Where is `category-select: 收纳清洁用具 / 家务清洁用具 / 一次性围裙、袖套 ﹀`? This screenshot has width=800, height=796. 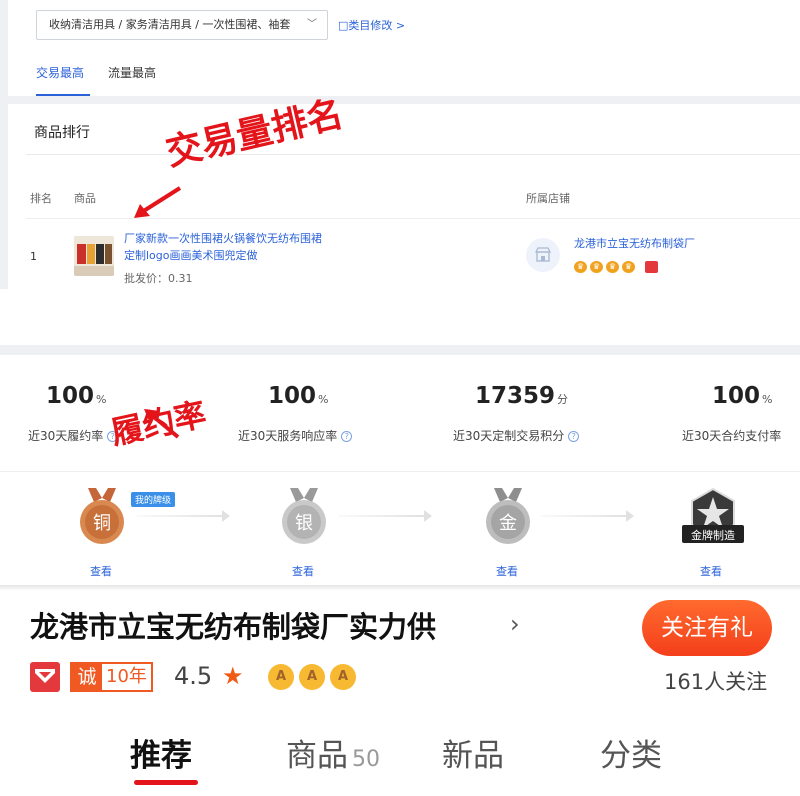
category-select: 收纳清洁用具 / 家务清洁用具 / 一次性围裙、袖套 ﹀ is located at coordinates (182, 25).